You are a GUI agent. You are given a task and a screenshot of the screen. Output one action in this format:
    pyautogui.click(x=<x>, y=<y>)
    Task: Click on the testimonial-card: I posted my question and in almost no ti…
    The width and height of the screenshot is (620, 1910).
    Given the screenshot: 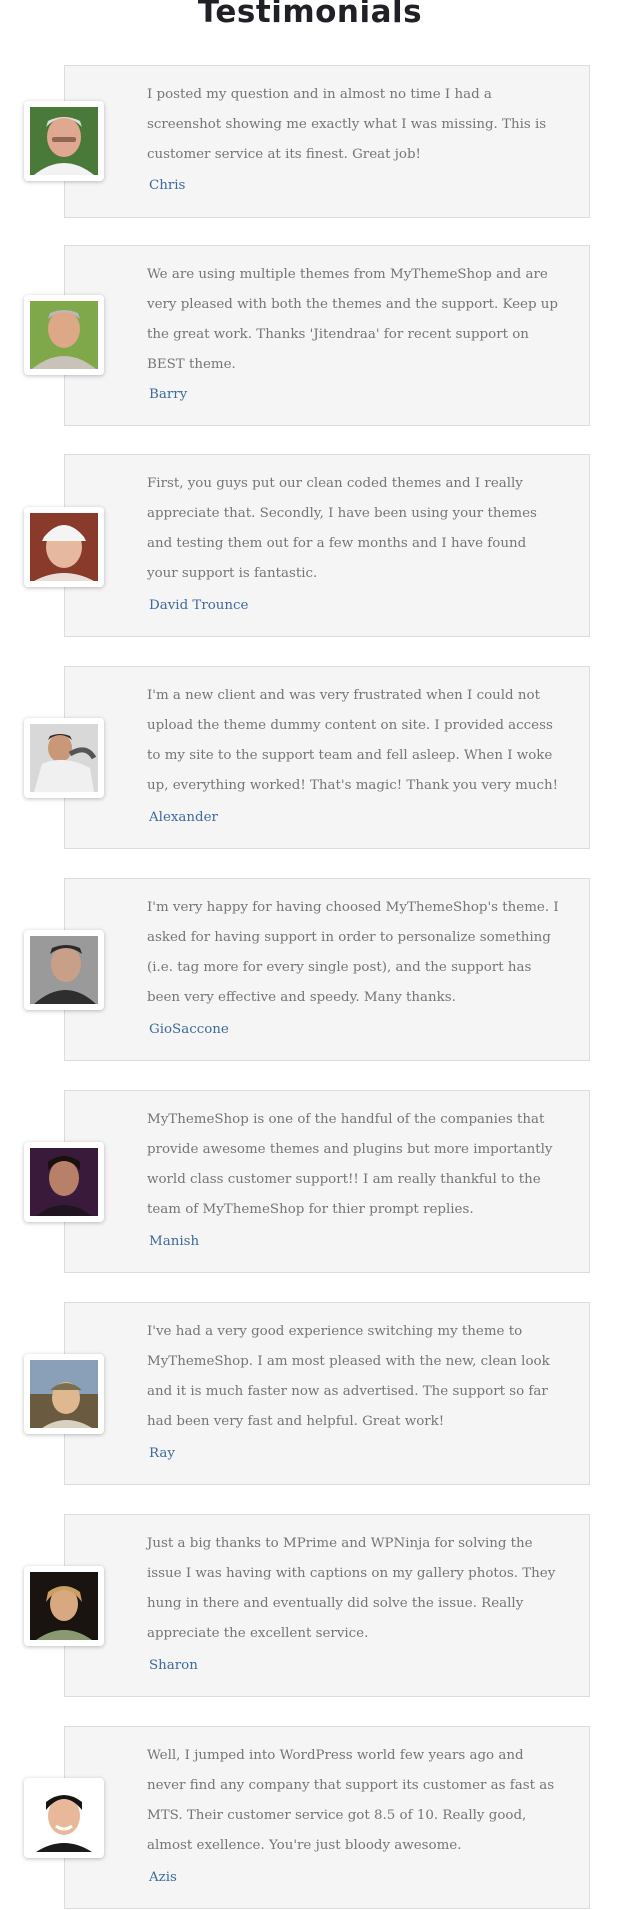 What is the action you would take?
    pyautogui.click(x=327, y=141)
    